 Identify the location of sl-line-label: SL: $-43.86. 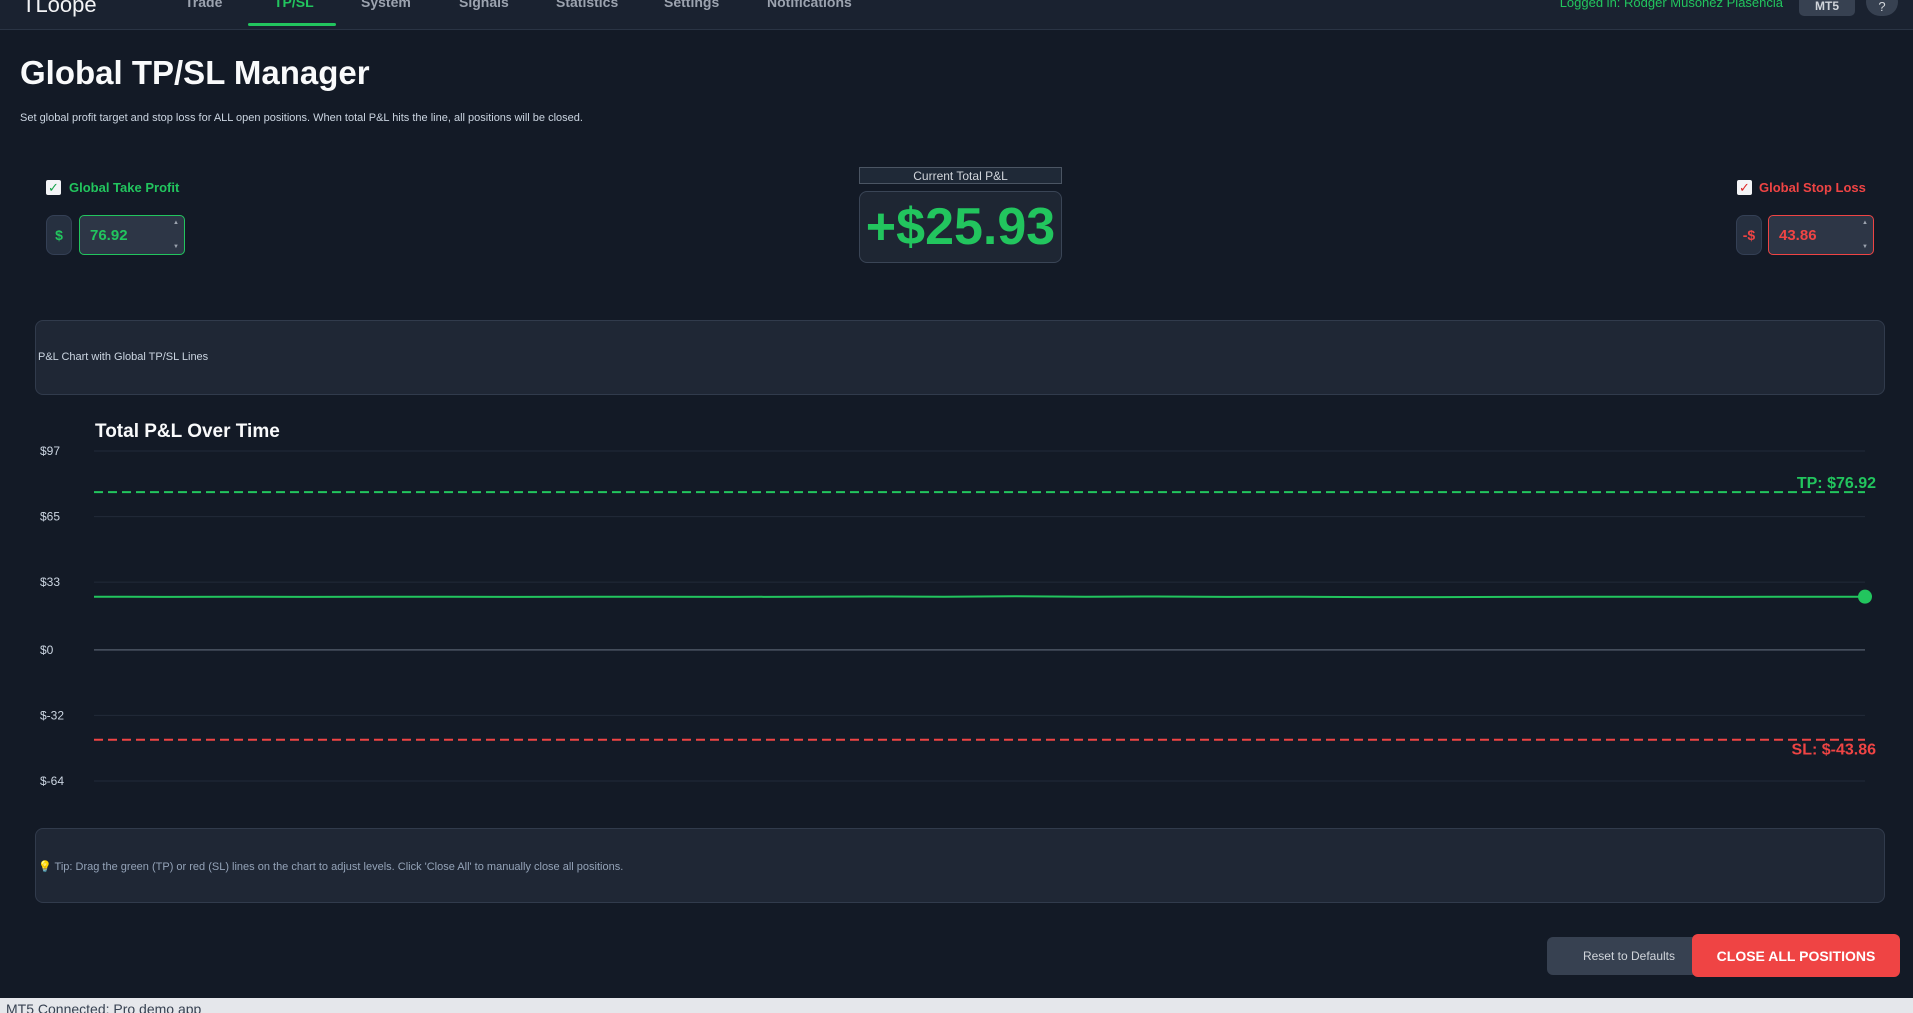
(1834, 750).